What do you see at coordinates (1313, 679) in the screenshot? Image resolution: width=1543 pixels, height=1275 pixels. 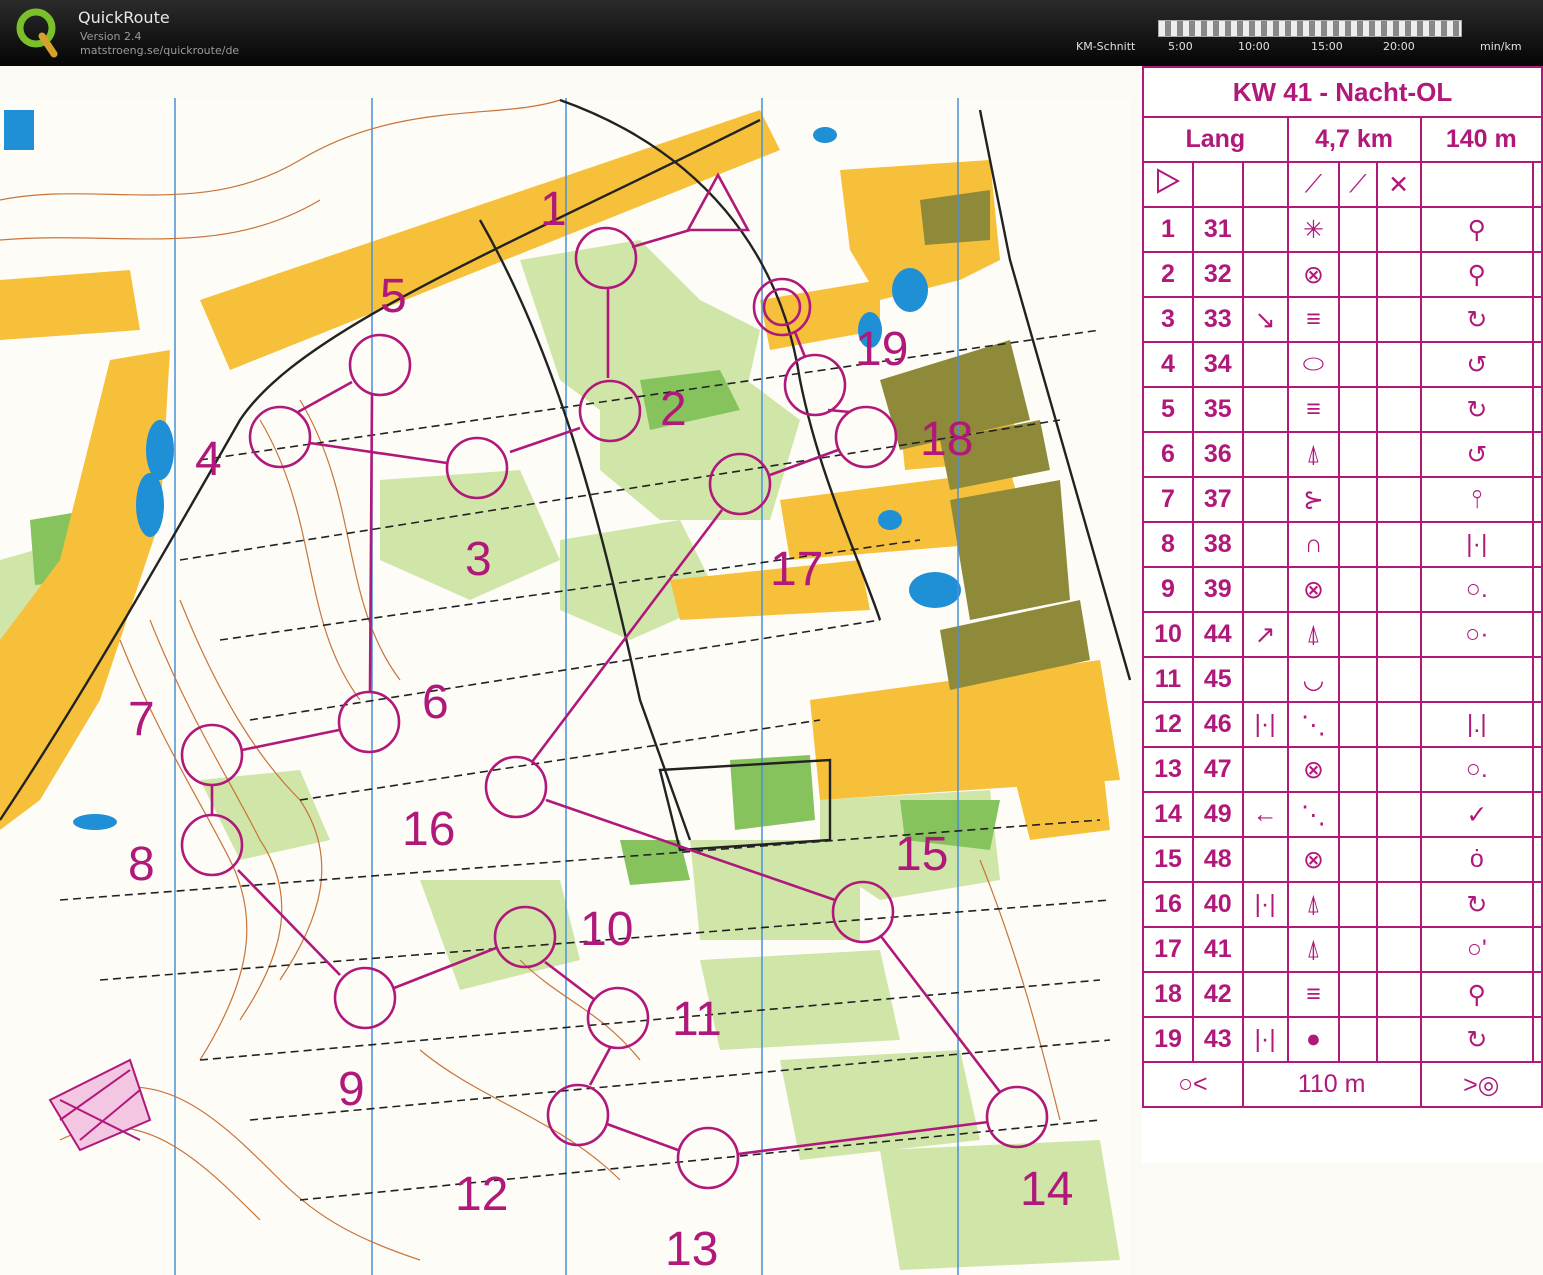 I see `feature-symbol: ◡` at bounding box center [1313, 679].